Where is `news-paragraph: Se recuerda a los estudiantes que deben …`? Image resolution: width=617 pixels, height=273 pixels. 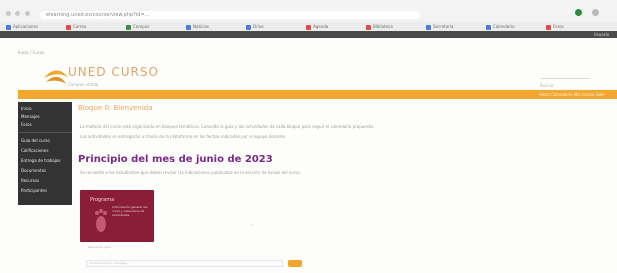 news-paragraph: Se recuerda a los estudiantes que deben … is located at coordinates (190, 172).